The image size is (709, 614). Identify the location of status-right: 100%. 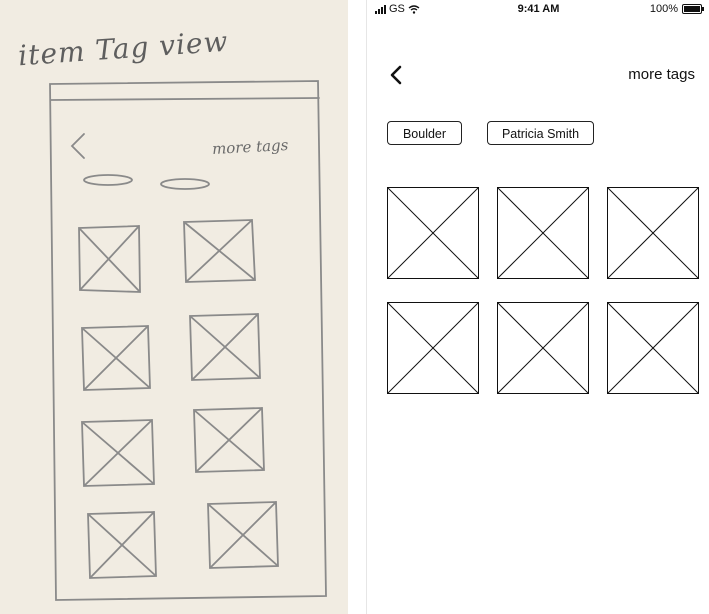
(676, 9).